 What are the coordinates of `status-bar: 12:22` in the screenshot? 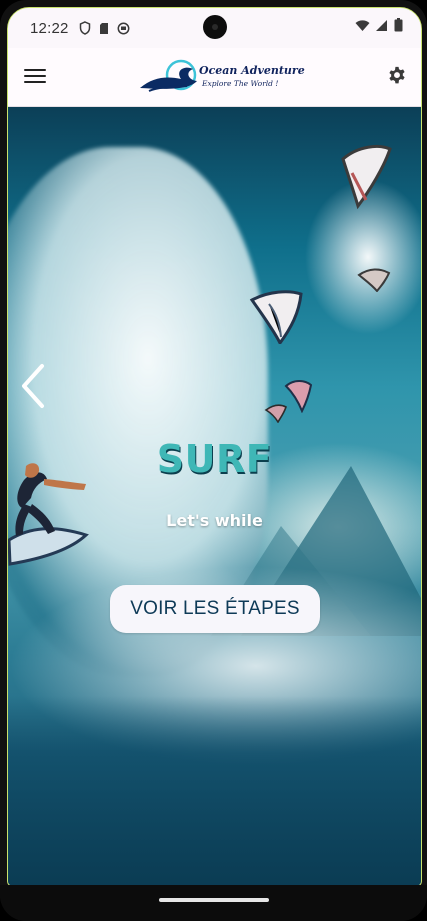 It's located at (214, 28).